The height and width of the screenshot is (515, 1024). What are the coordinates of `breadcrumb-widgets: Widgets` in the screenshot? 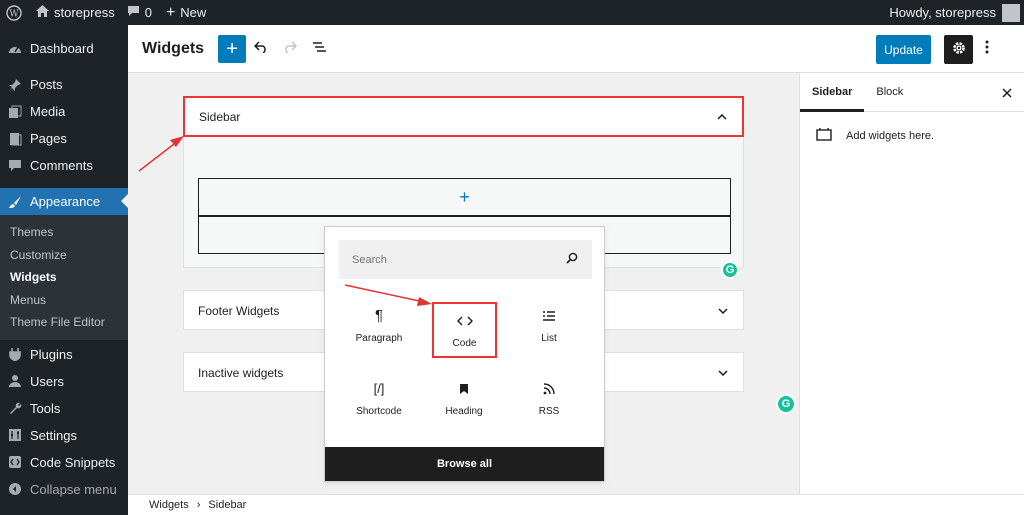 It's located at (169, 505).